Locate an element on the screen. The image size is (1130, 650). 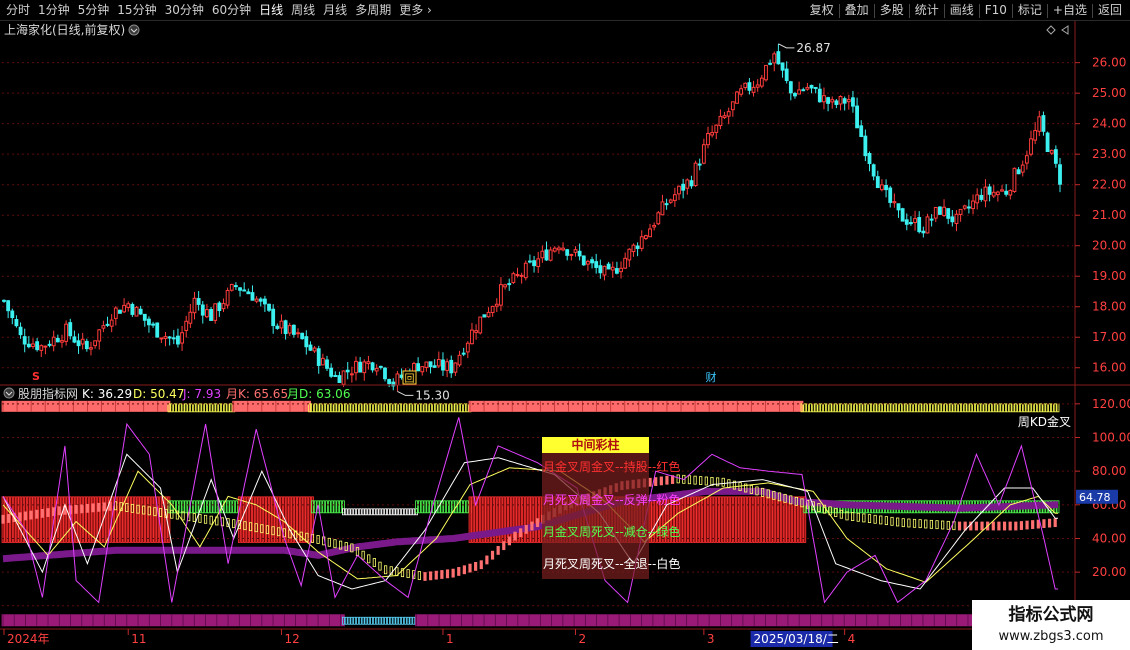
period-tab-9: 多周期 is located at coordinates (373, 10).